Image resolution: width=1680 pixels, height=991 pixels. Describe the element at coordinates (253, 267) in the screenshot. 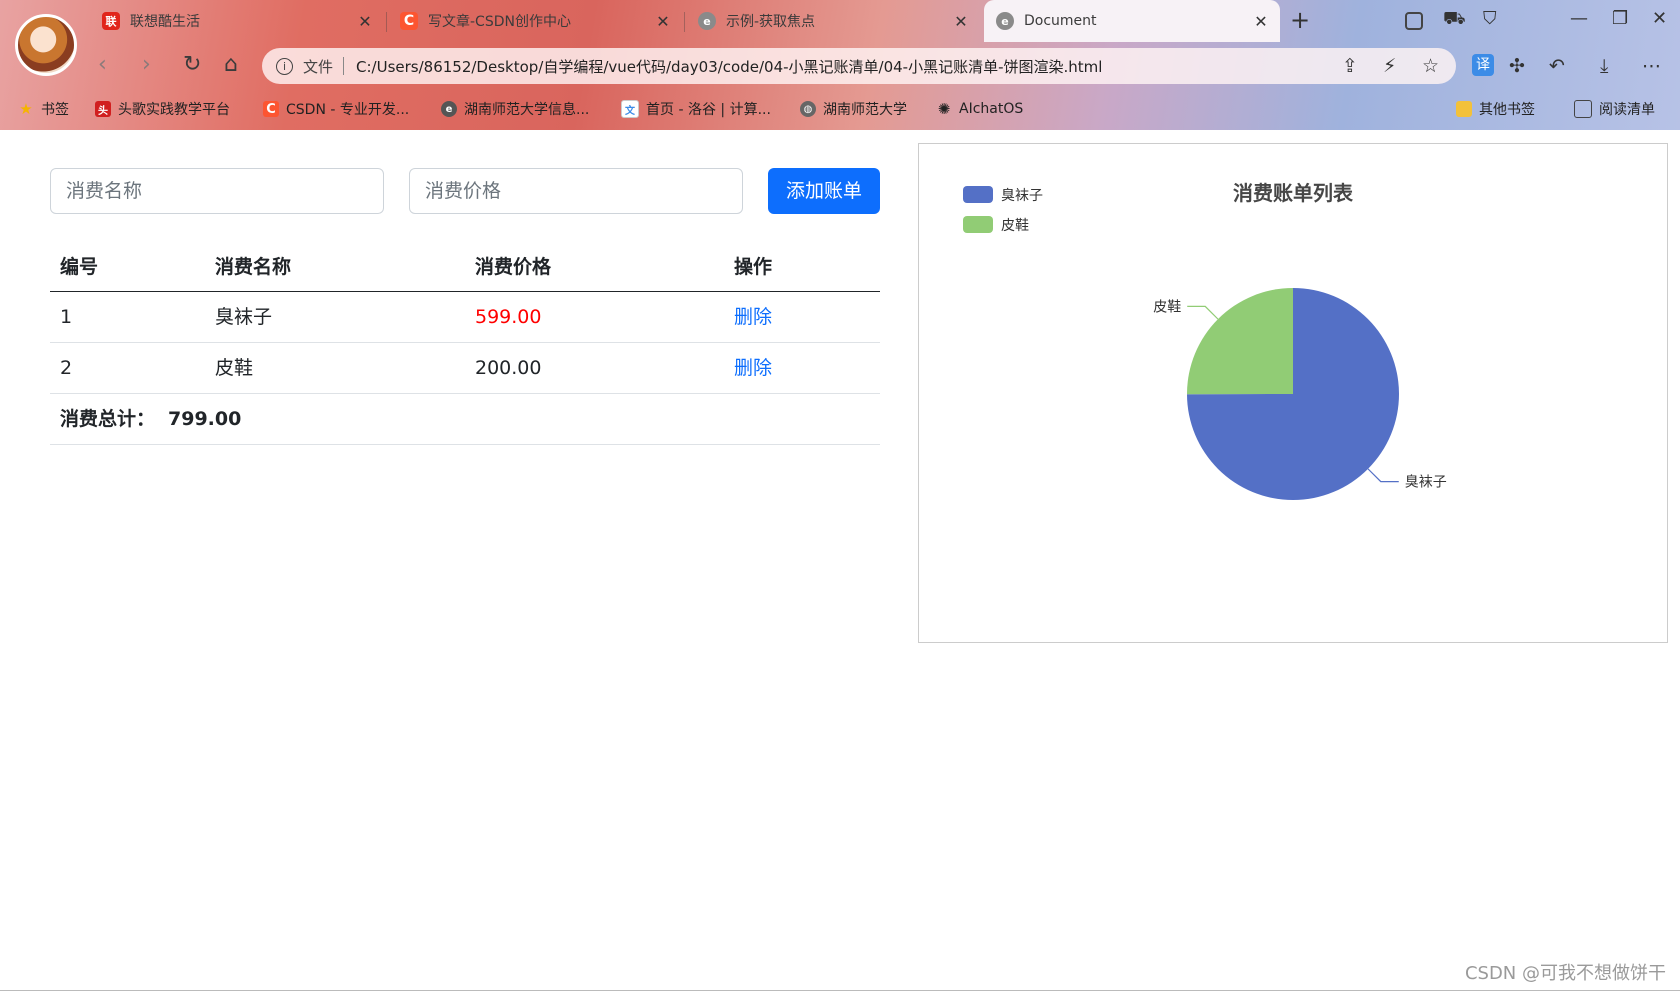

I see `header-name: 消费名称` at that location.